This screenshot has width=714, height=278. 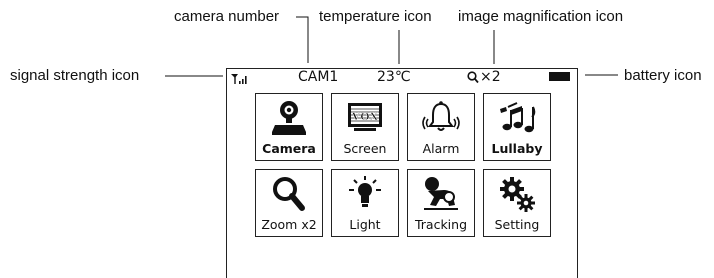 I want to click on signal-strength-icon-callout: signal strength icon, so click(x=75, y=75).